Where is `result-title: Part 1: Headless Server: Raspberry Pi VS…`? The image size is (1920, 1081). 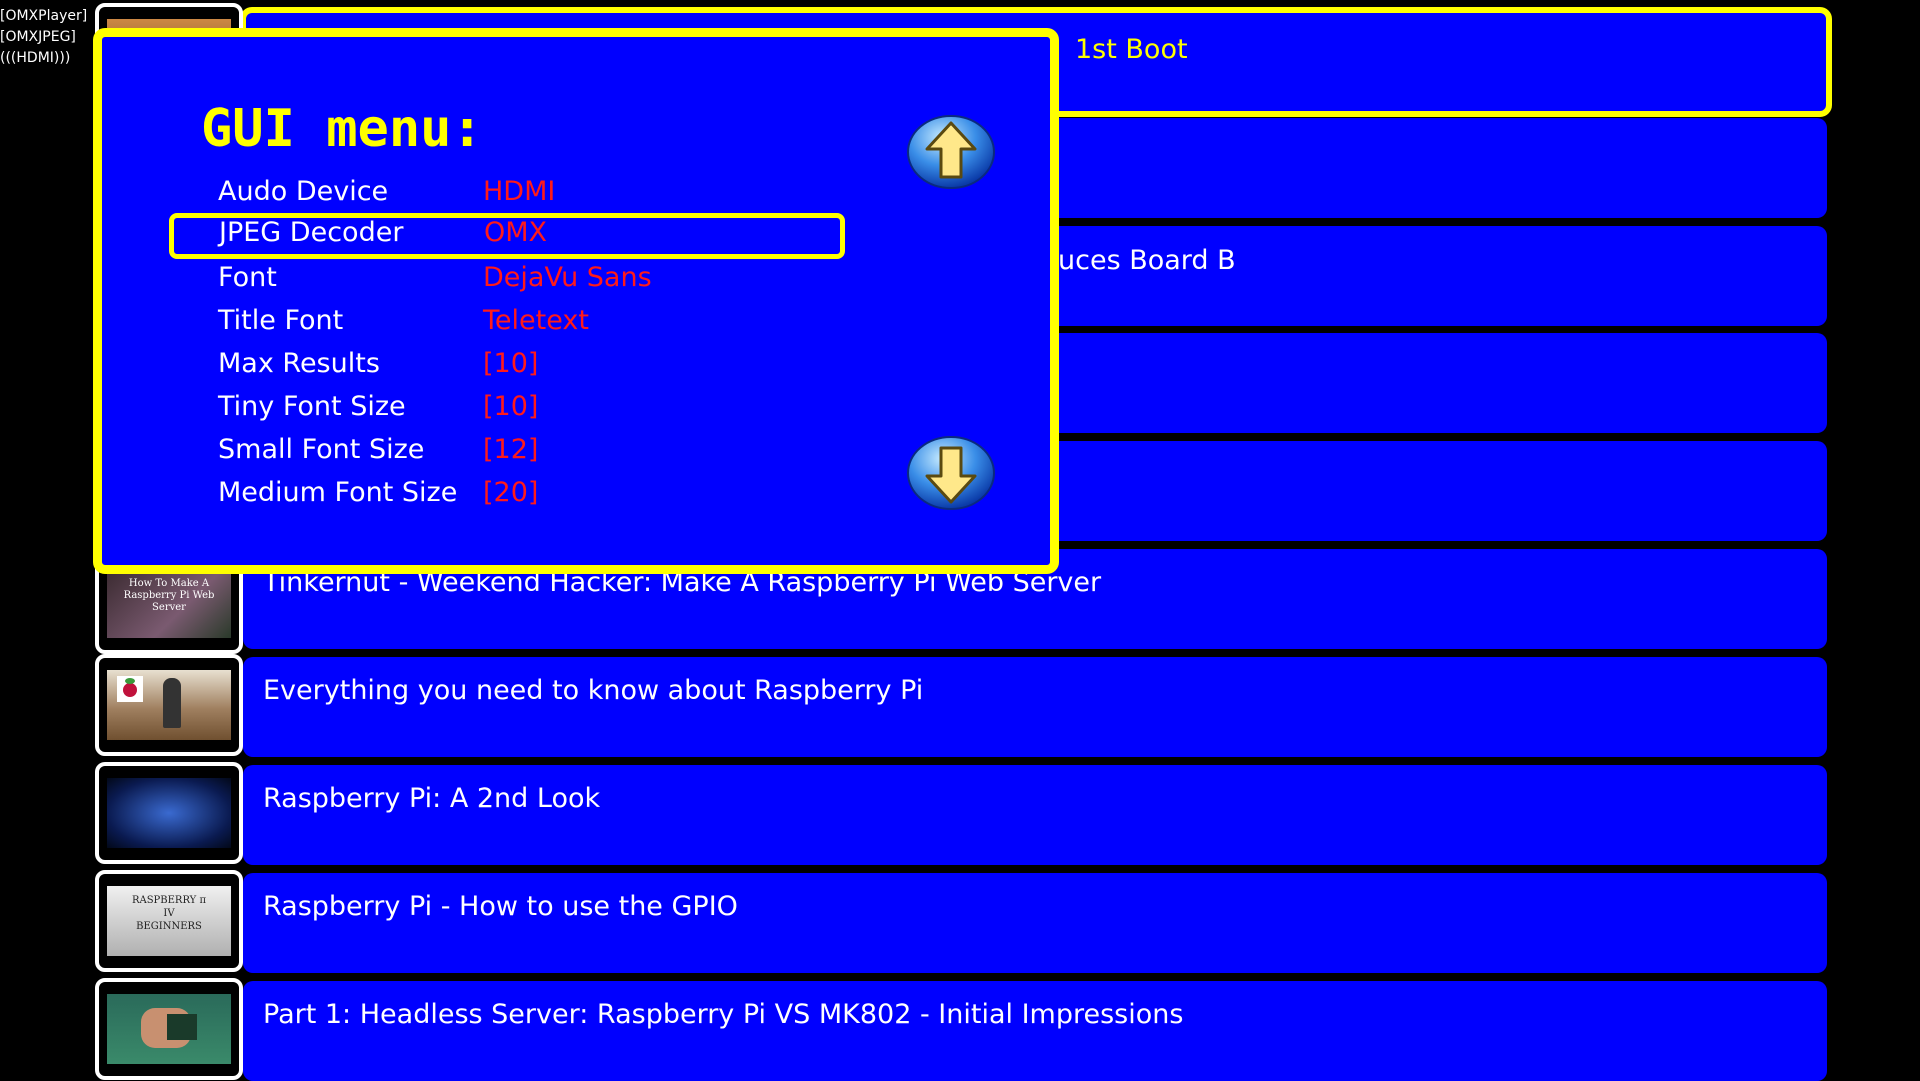
result-title: Part 1: Headless Server: Raspberry Pi VS… is located at coordinates (723, 1014).